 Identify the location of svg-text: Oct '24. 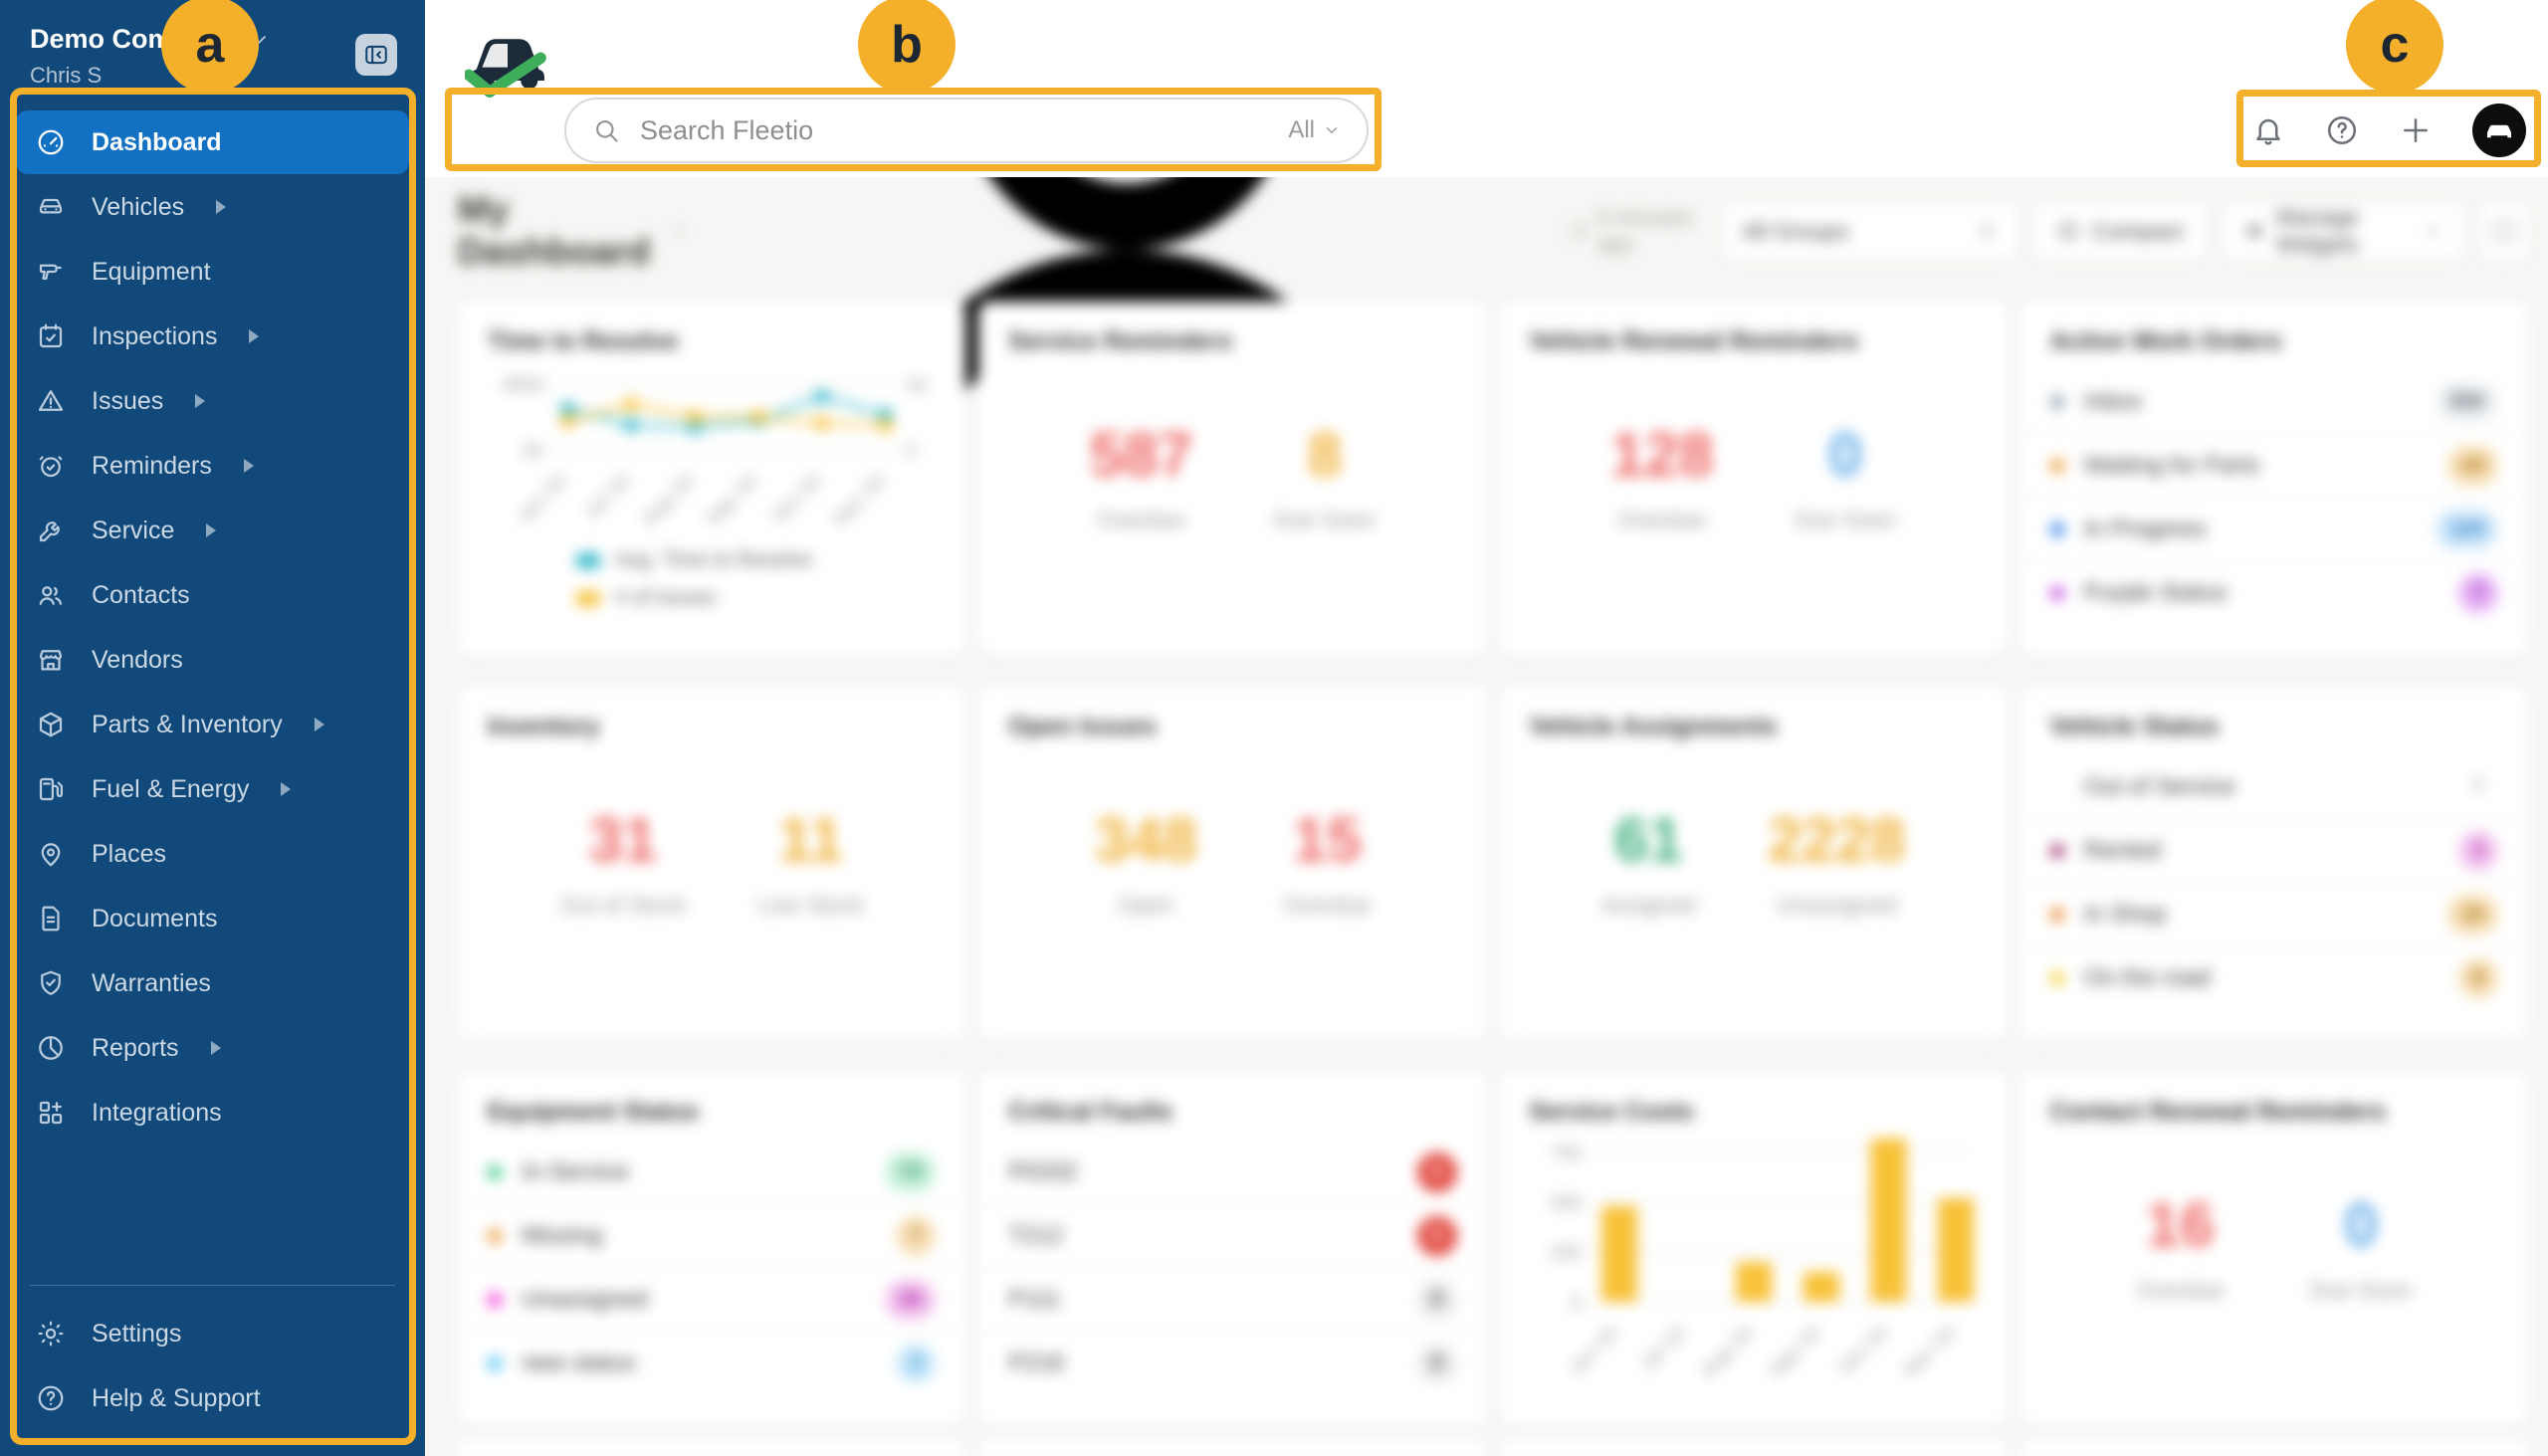
(797, 498).